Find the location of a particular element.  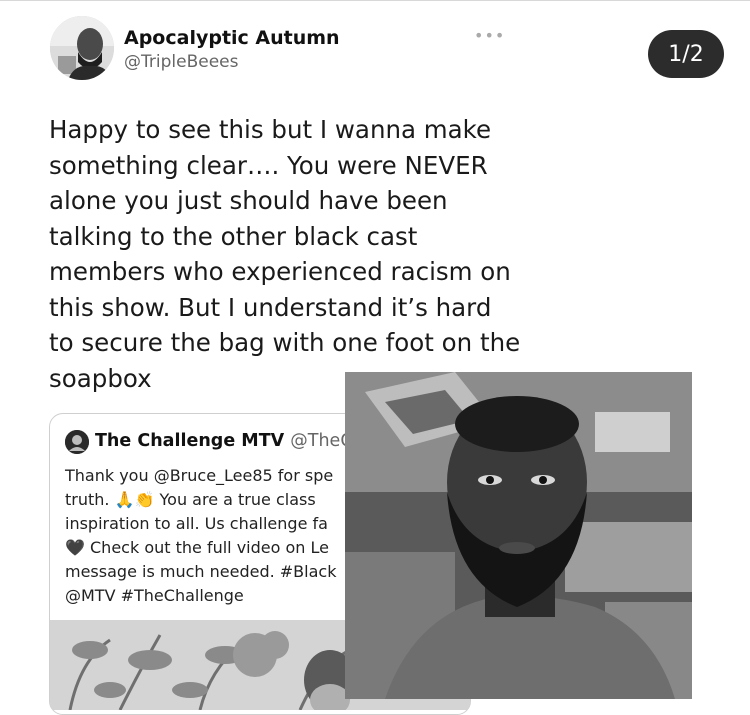

tweet-text-line: members who experienced racism on is located at coordinates (280, 271).